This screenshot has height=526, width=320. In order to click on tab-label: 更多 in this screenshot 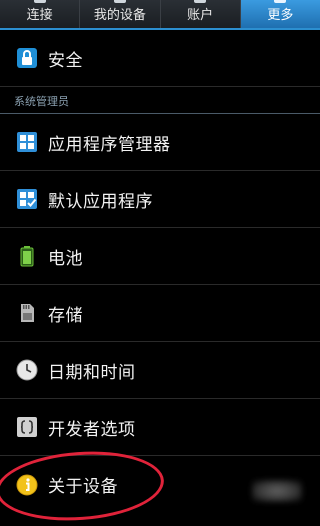, I will do `click(280, 15)`.